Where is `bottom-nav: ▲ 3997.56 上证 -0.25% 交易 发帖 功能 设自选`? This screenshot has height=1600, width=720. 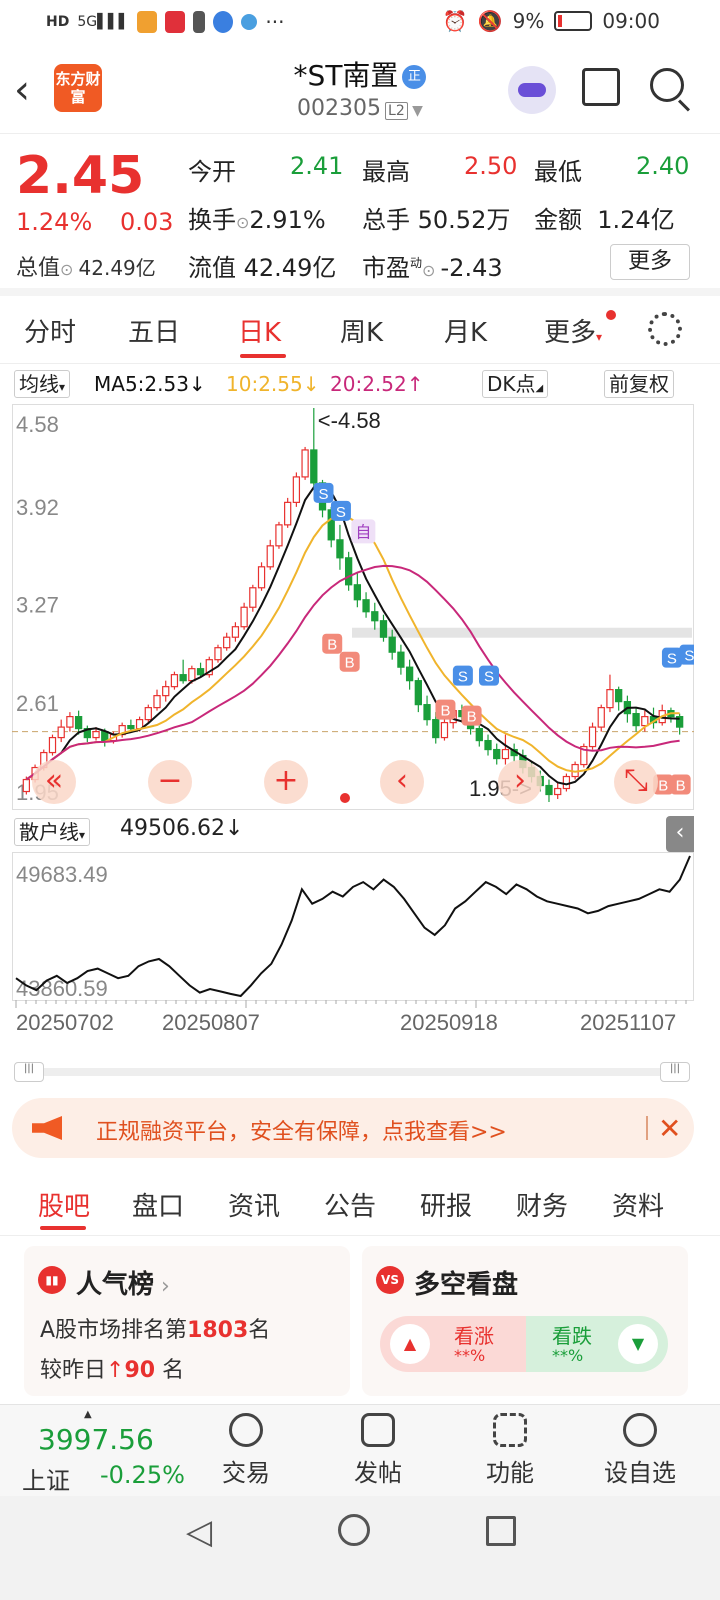
bottom-nav: ▲ 3997.56 上证 -0.25% 交易 发帖 功能 设自选 is located at coordinates (360, 1450).